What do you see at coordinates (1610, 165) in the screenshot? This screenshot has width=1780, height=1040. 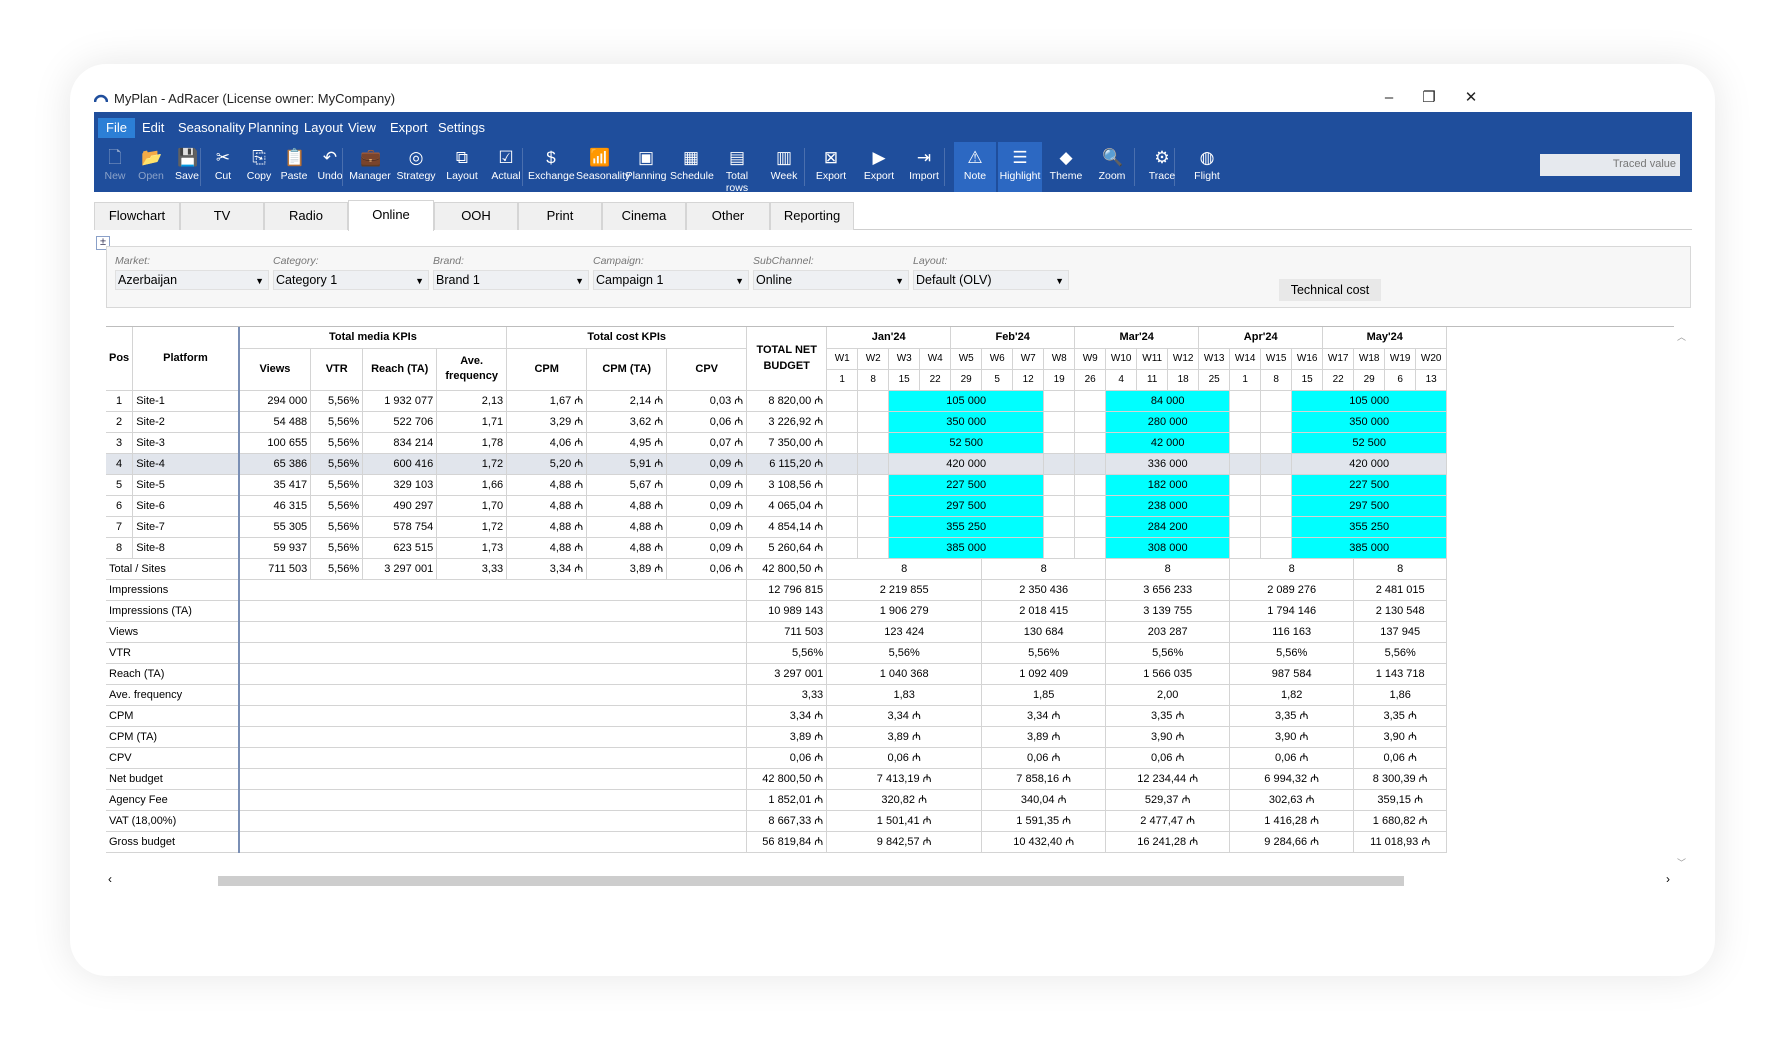 I see `traced-value-field: Traced value` at bounding box center [1610, 165].